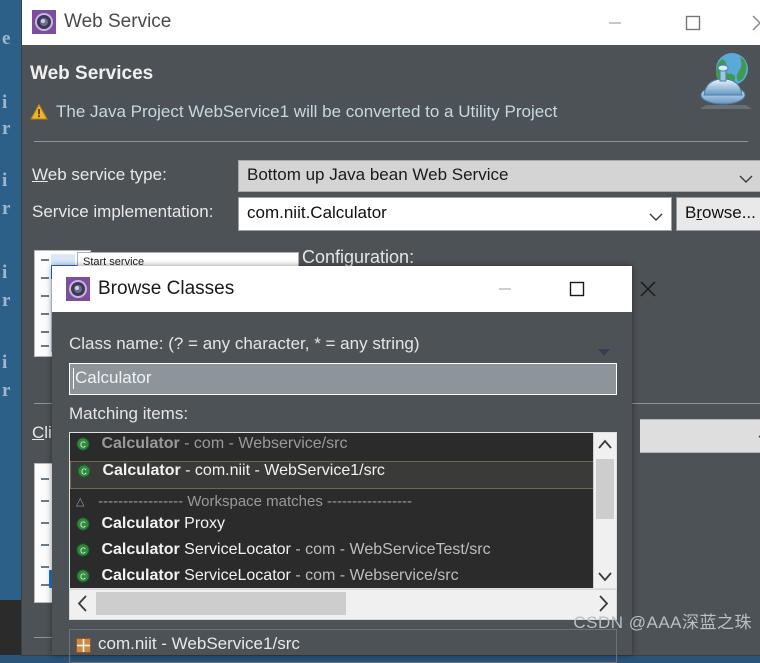 This screenshot has height=663, width=760. Describe the element at coordinates (378, 174) in the screenshot. I see `web-service-type-value: Bottom up Java bean Web Service` at that location.